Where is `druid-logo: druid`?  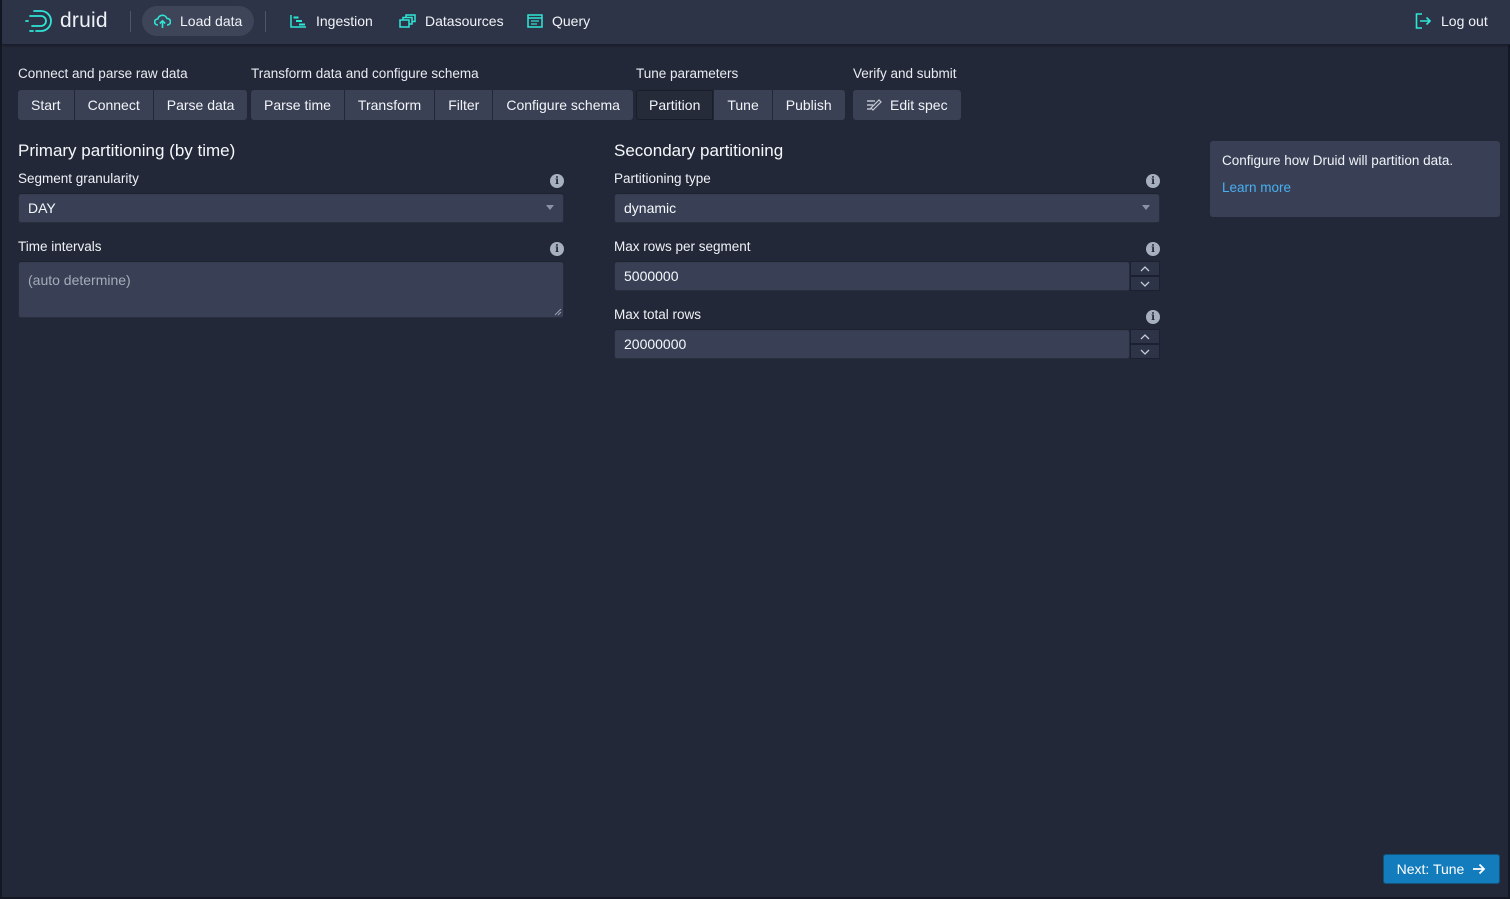
druid-logo: druid is located at coordinates (66, 21).